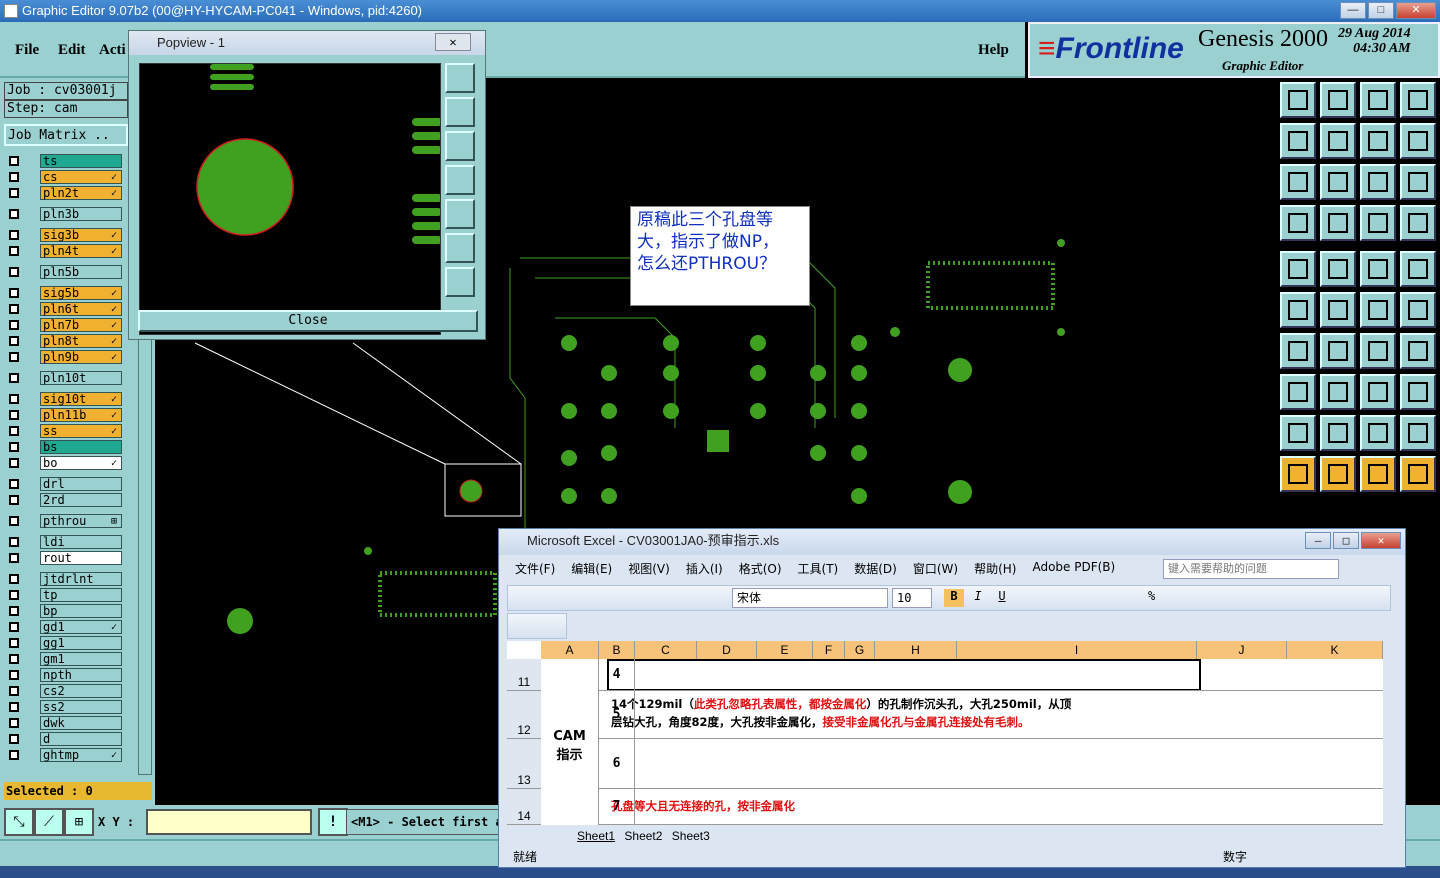 This screenshot has width=1440, height=878. Describe the element at coordinates (81, 500) in the screenshot. I see `layer-name: 2rd` at that location.